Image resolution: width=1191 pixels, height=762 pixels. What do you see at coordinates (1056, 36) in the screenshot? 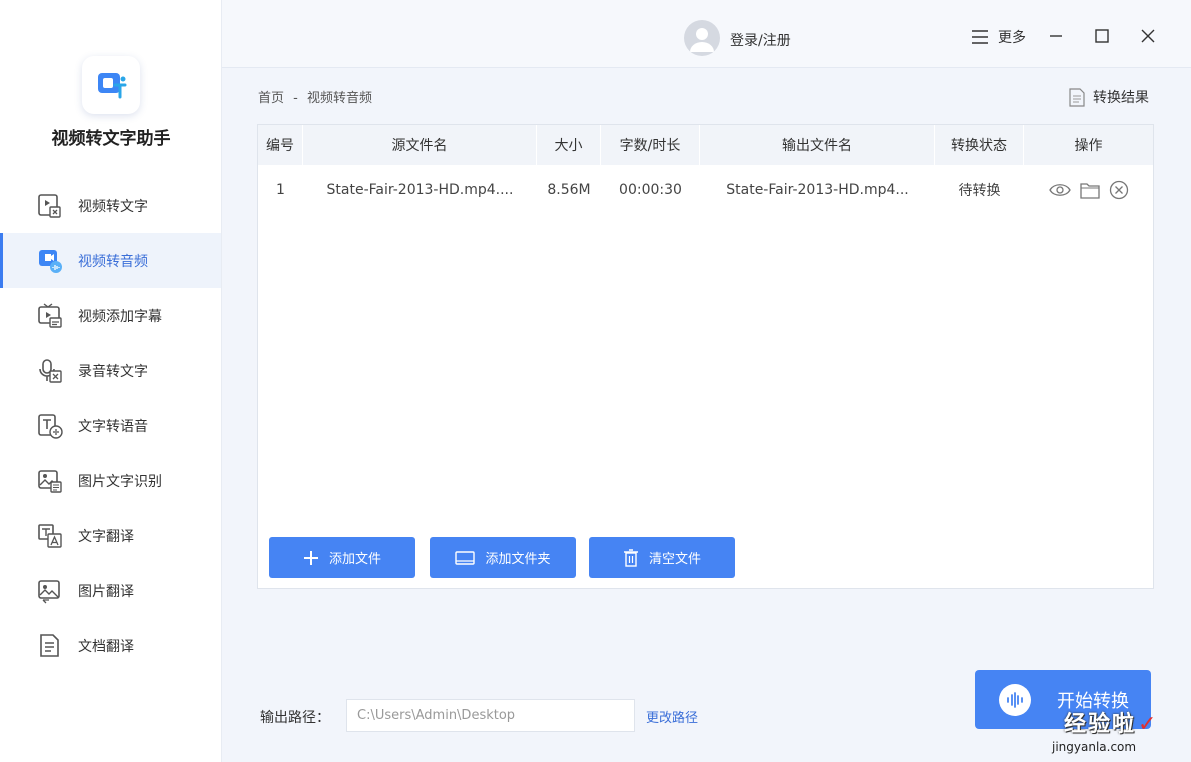
I see `minimize-button` at bounding box center [1056, 36].